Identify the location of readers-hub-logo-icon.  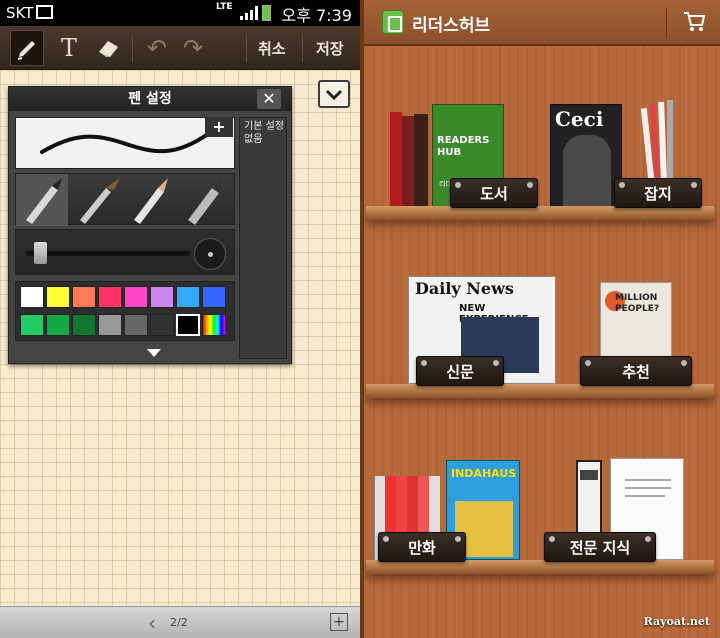
(393, 22).